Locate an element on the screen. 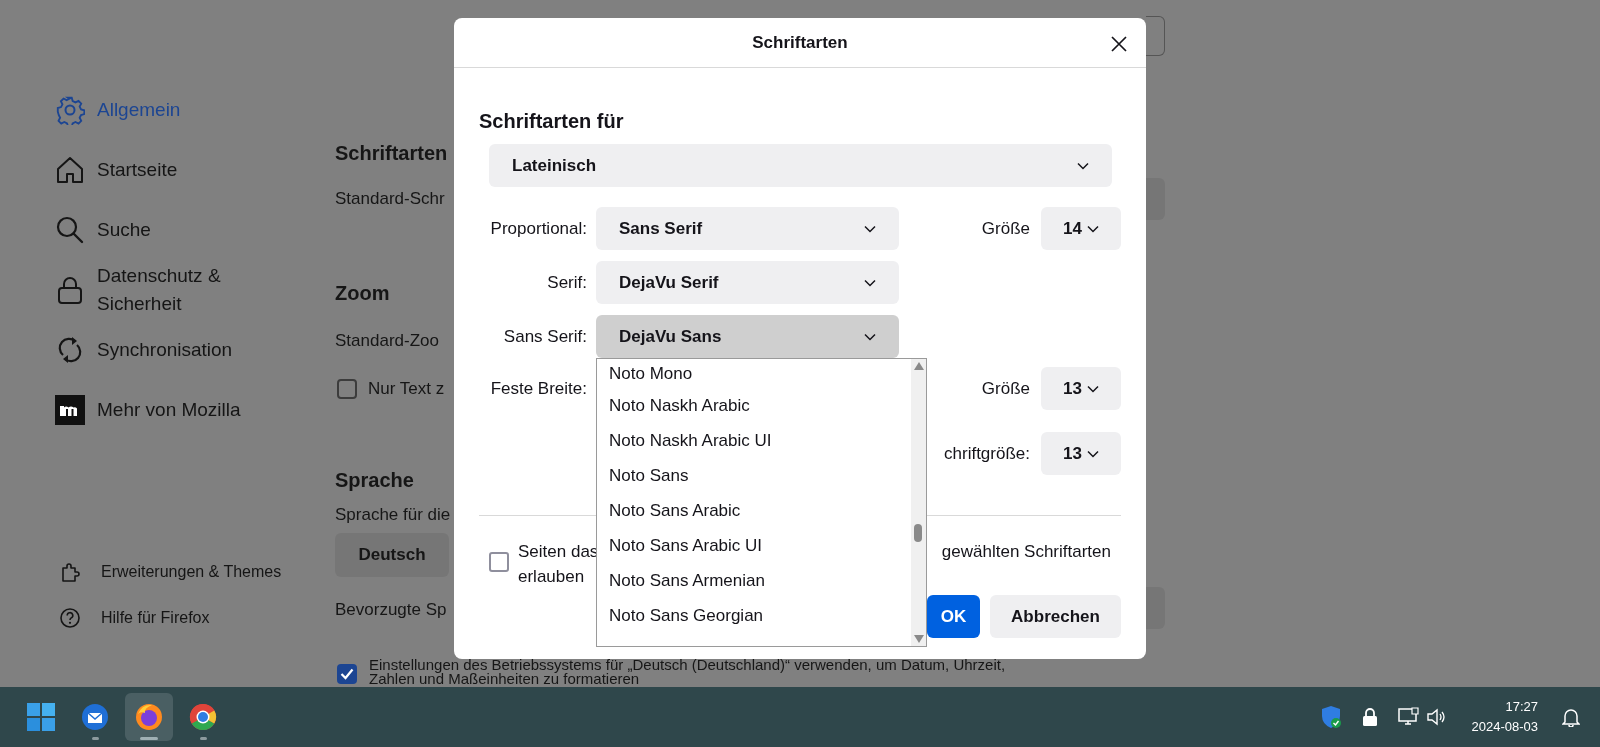 The image size is (1600, 747). list-option: Noto Sans is located at coordinates (754, 475).